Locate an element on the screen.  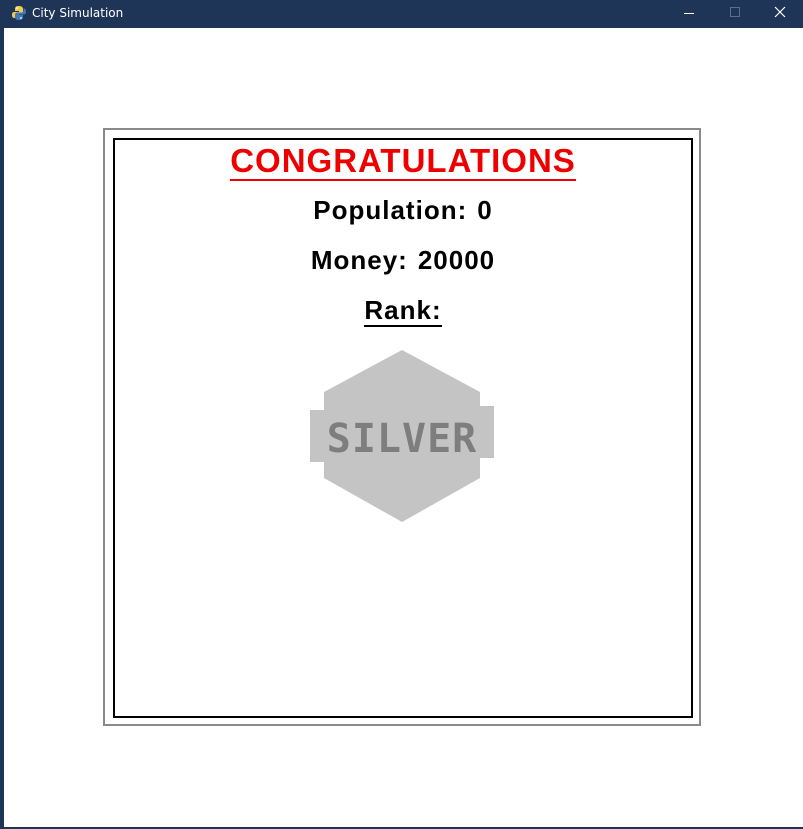
title-bar: City Simulation is located at coordinates (401, 13).